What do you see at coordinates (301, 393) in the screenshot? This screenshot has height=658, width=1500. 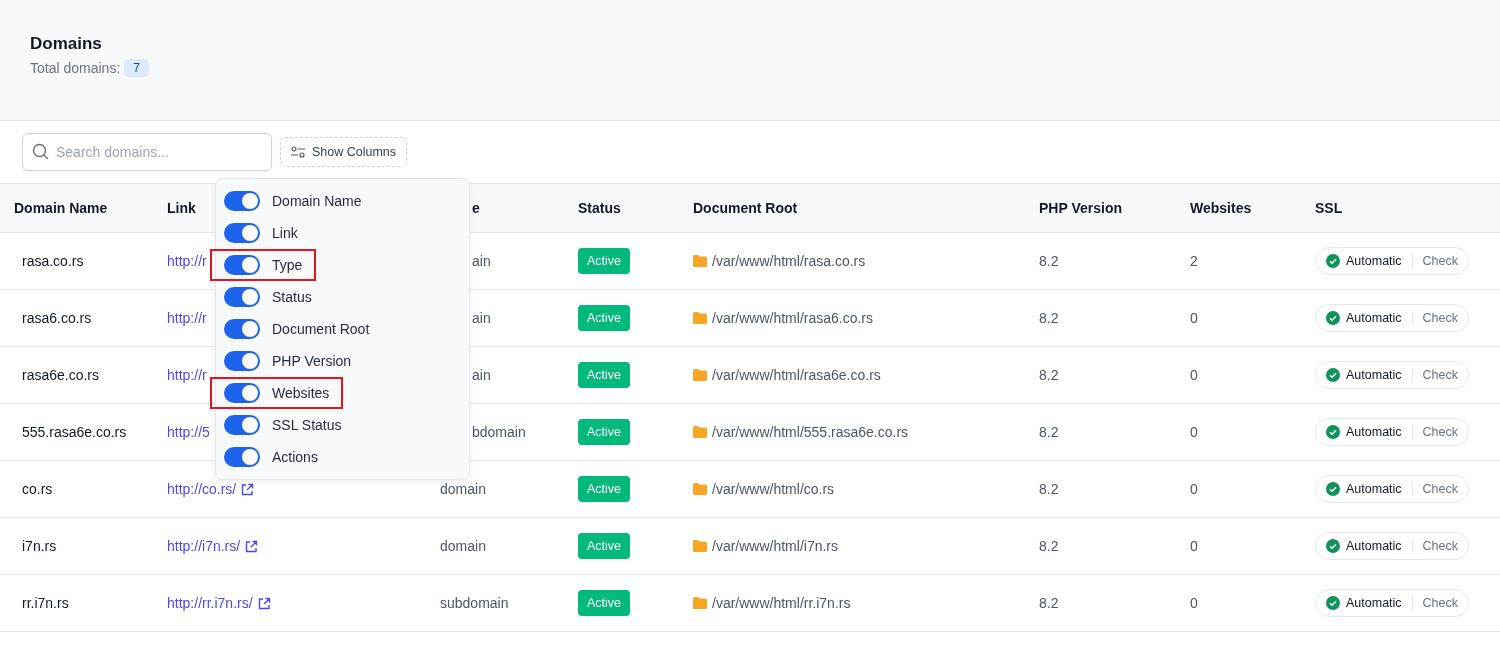 I see `column-option: Websites` at bounding box center [301, 393].